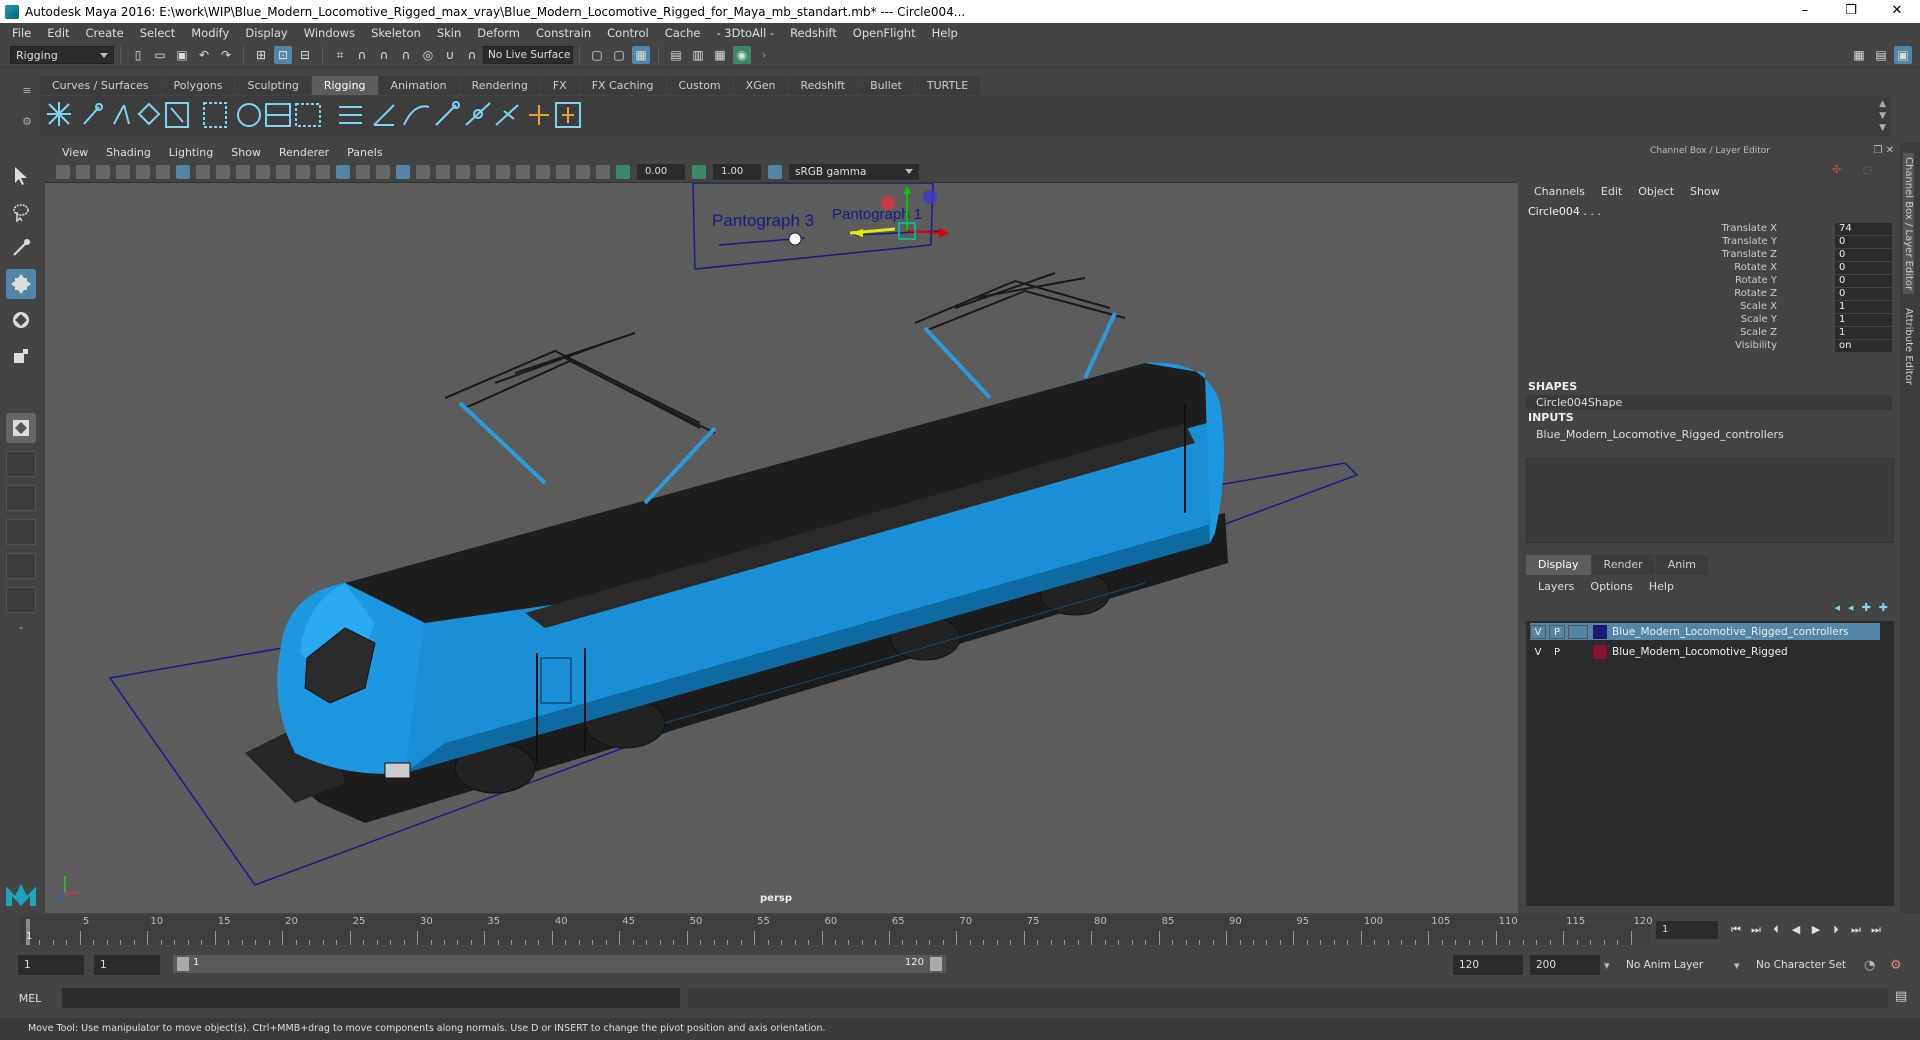 The image size is (1920, 1040). Describe the element at coordinates (1816, 930) in the screenshot. I see `play-forwards-button: ▶` at that location.